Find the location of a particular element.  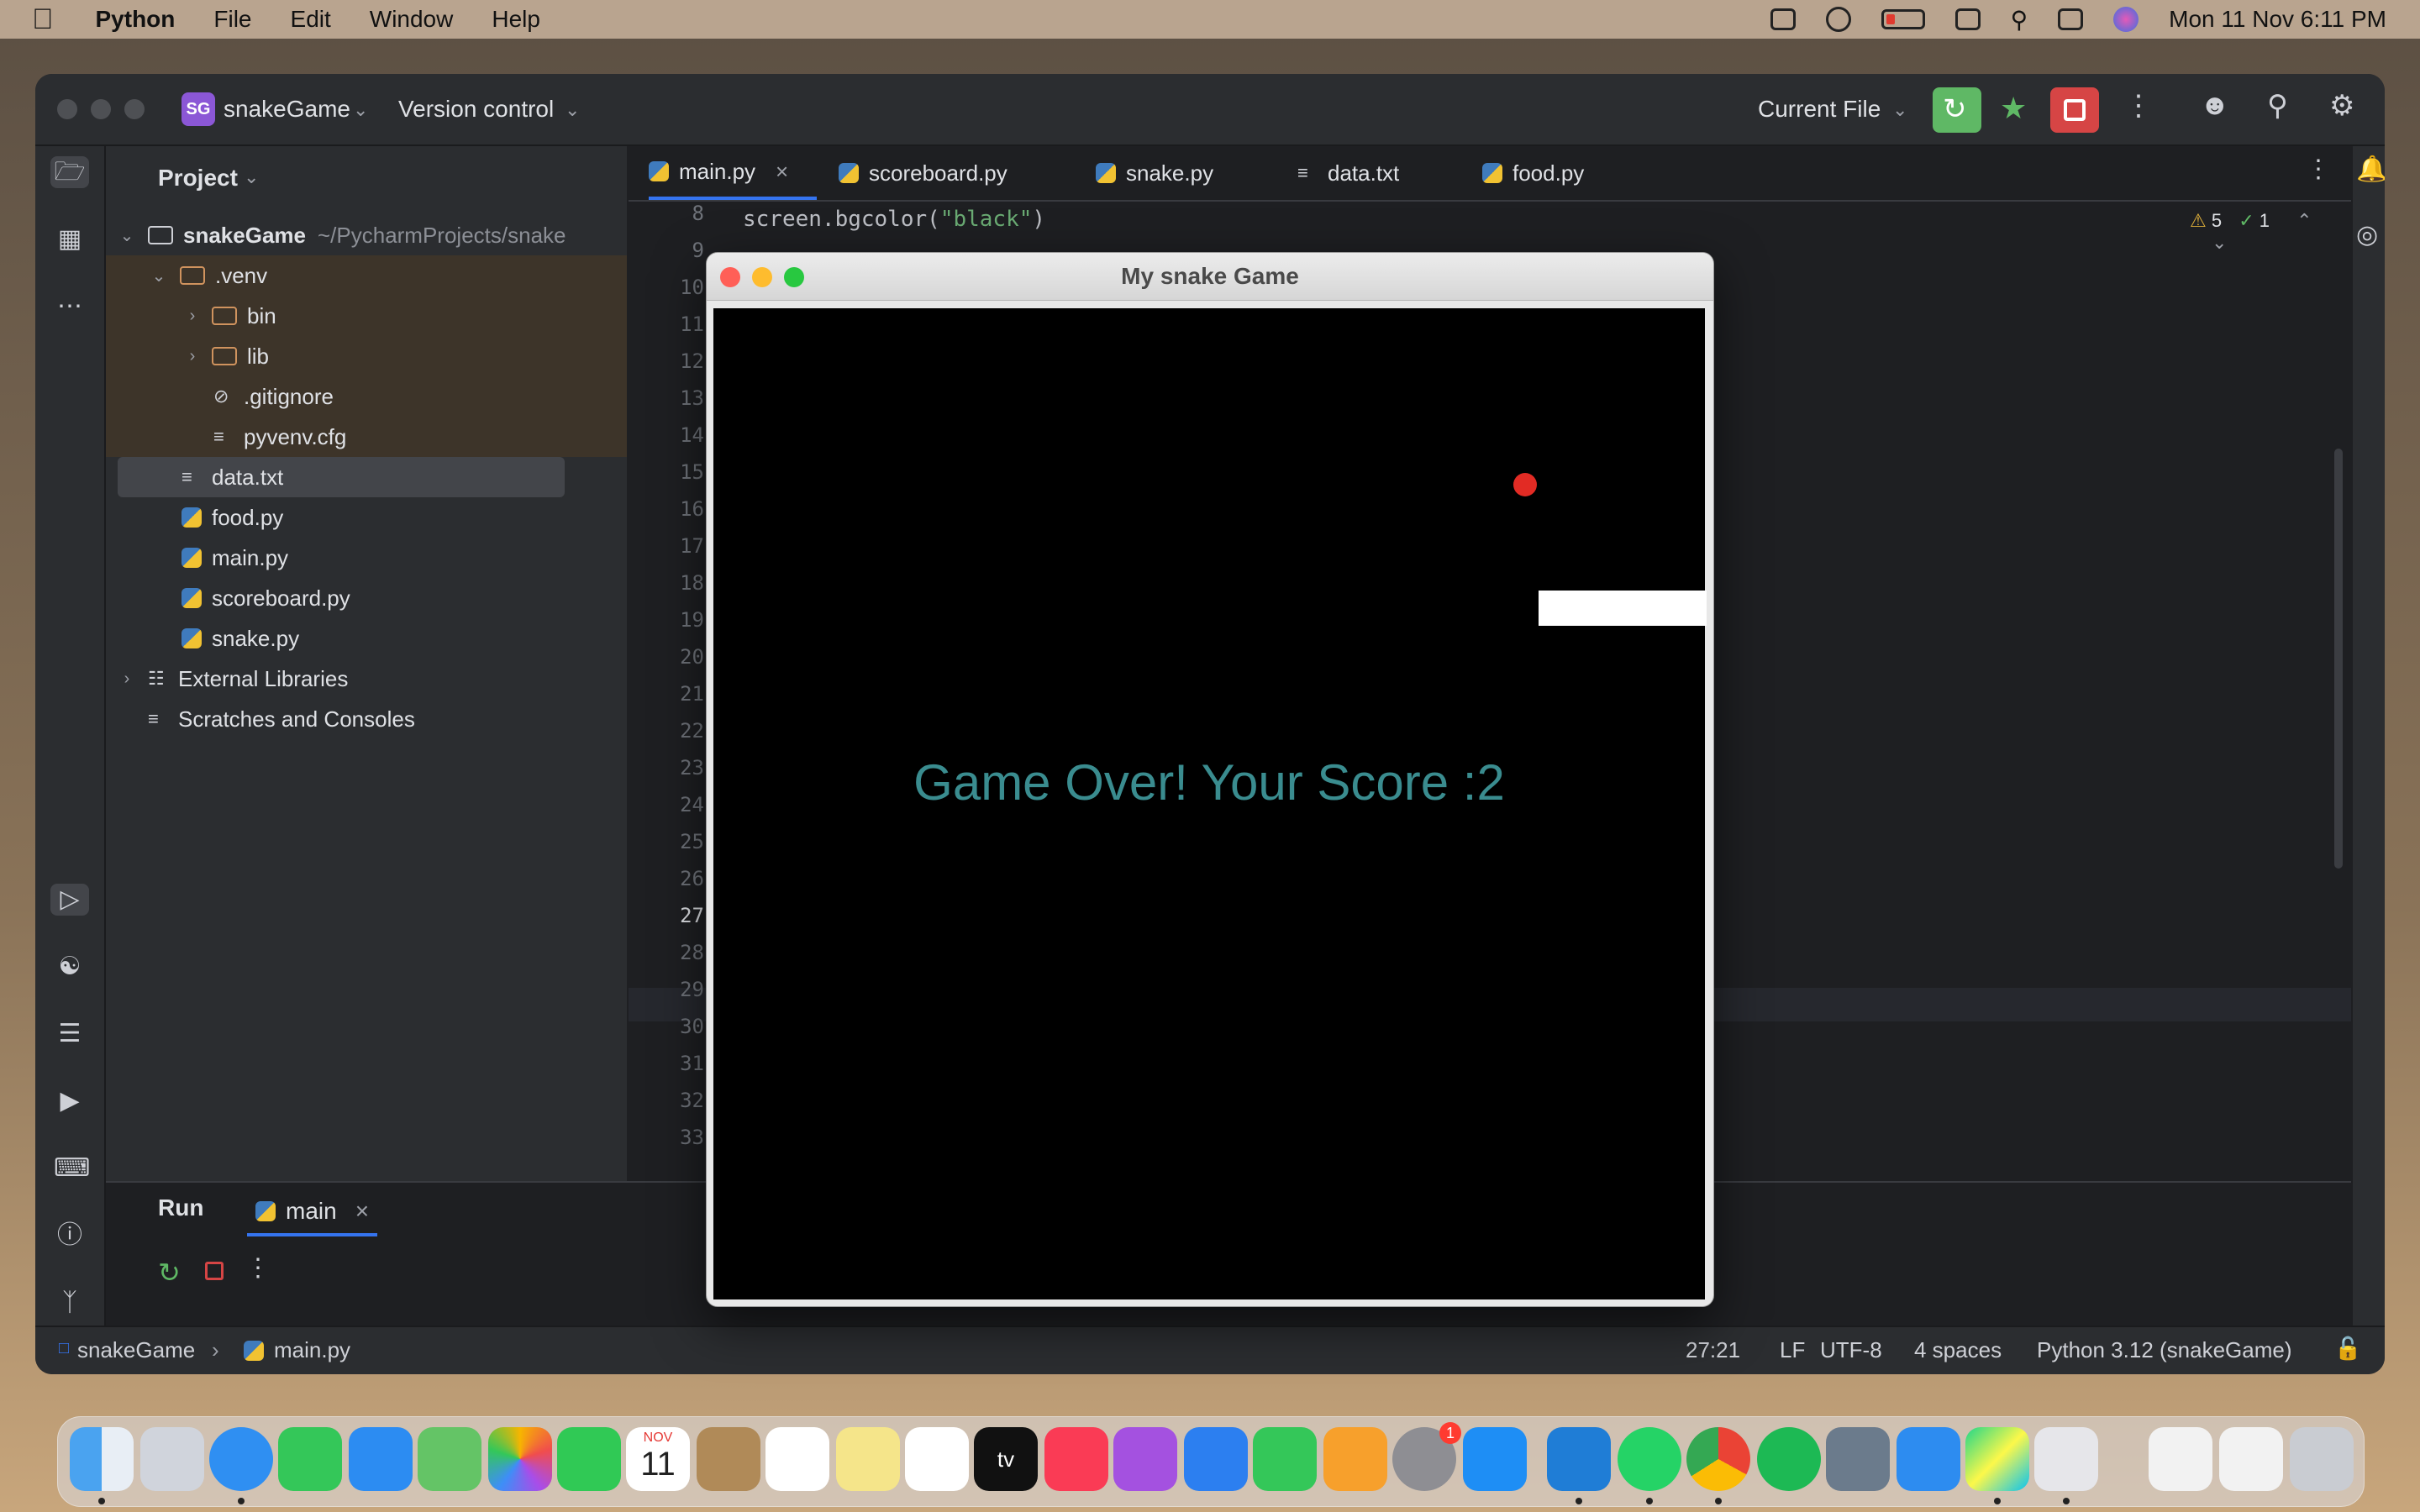

tree-item-gitignore: ⊘ .gitignore is located at coordinates (367, 396).